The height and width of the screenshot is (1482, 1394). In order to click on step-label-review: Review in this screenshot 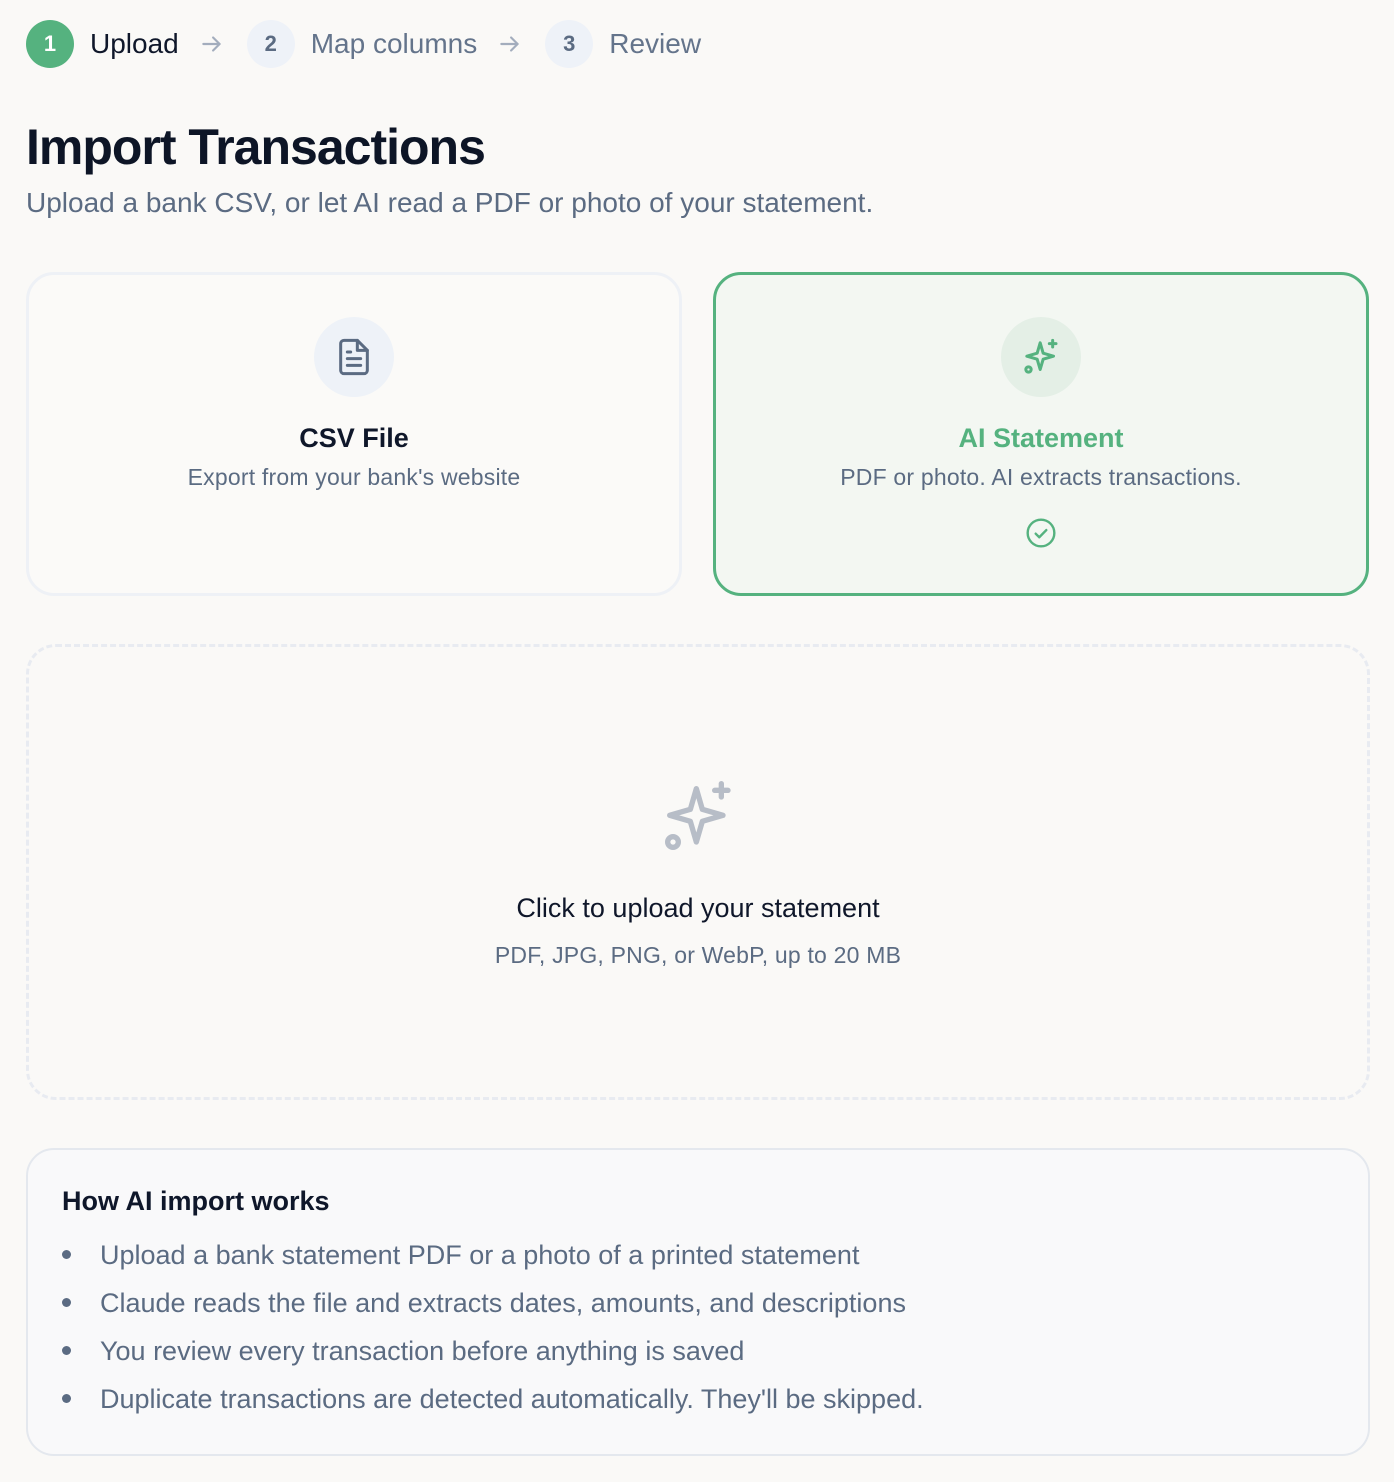, I will do `click(655, 43)`.